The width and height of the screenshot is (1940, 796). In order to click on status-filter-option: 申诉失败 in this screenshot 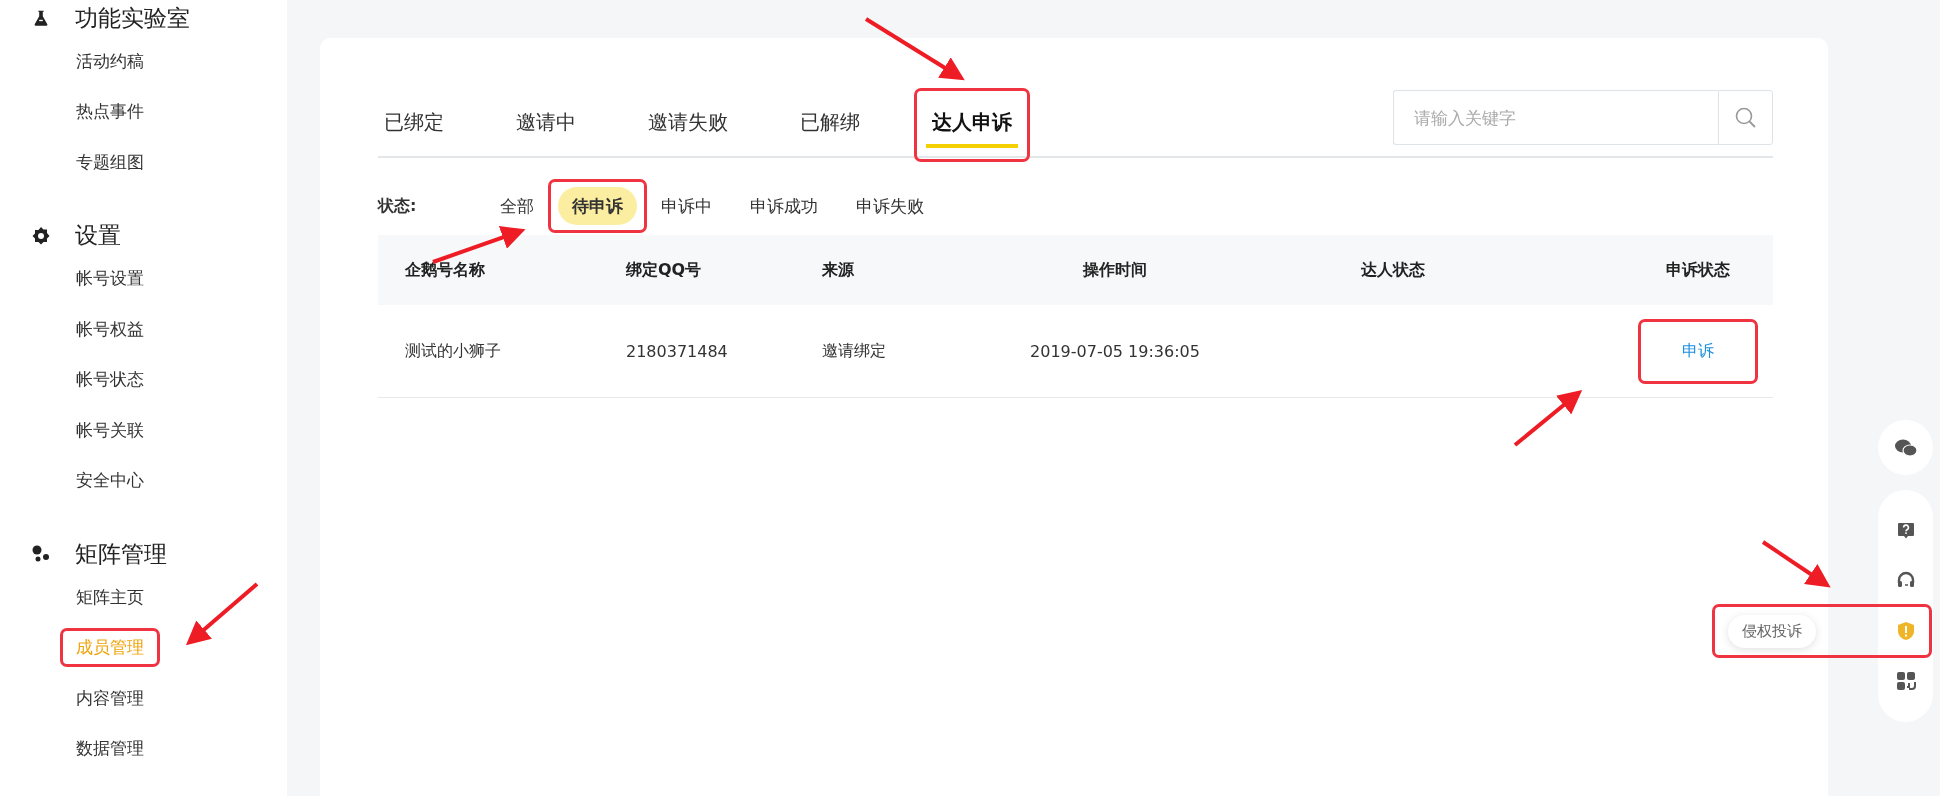, I will do `click(890, 206)`.